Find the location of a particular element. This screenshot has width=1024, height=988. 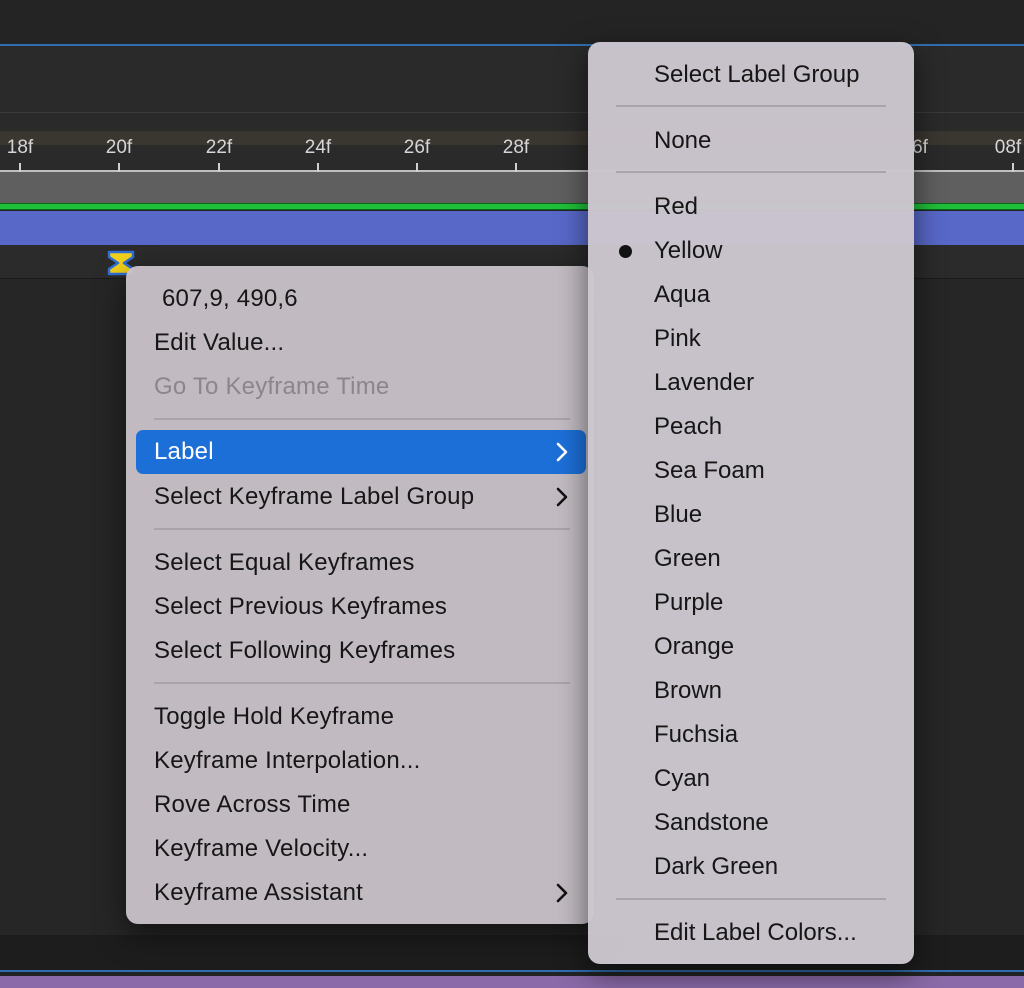

rove-across-time-item: Rove Across Time is located at coordinates (361, 805).